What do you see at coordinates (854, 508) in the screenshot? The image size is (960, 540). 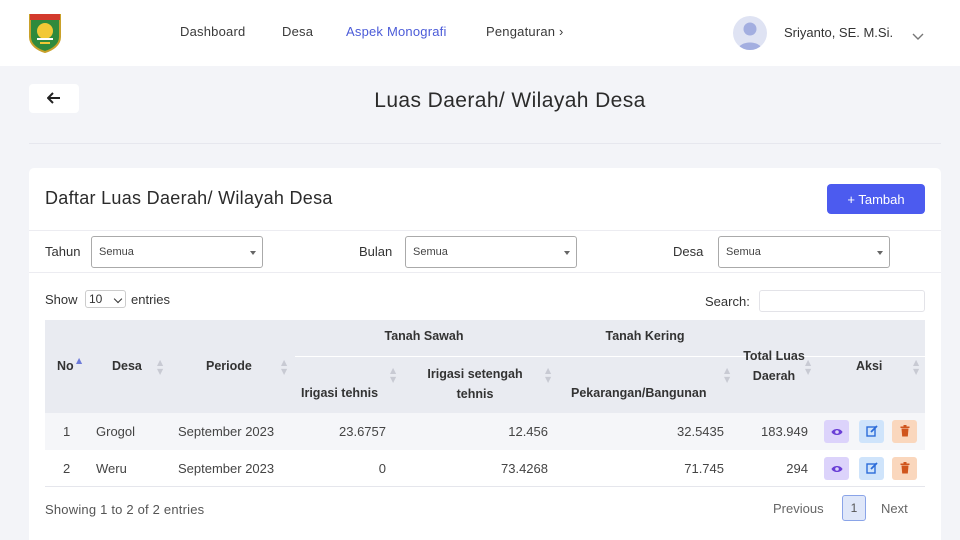 I see `pagination-page-1: 1` at bounding box center [854, 508].